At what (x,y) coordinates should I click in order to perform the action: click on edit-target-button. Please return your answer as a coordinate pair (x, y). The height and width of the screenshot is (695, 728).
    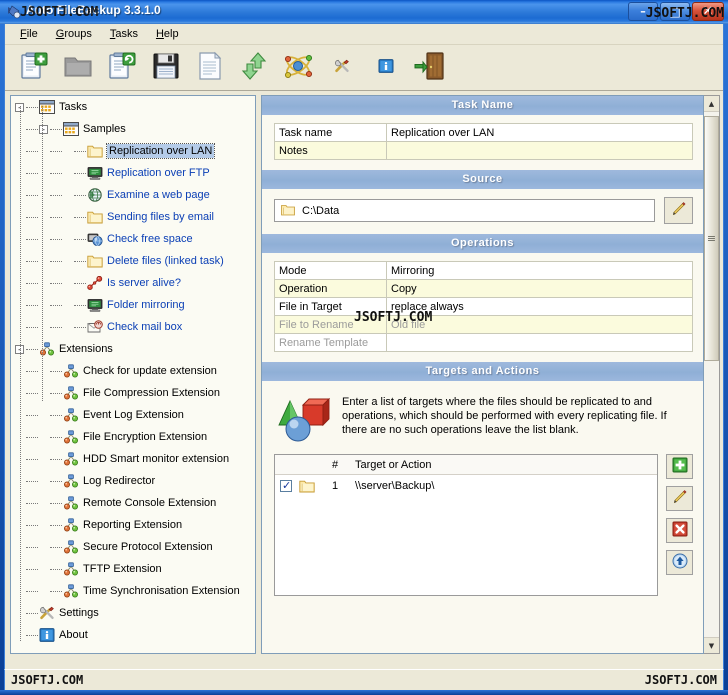
    Looking at the image, I should click on (679, 498).